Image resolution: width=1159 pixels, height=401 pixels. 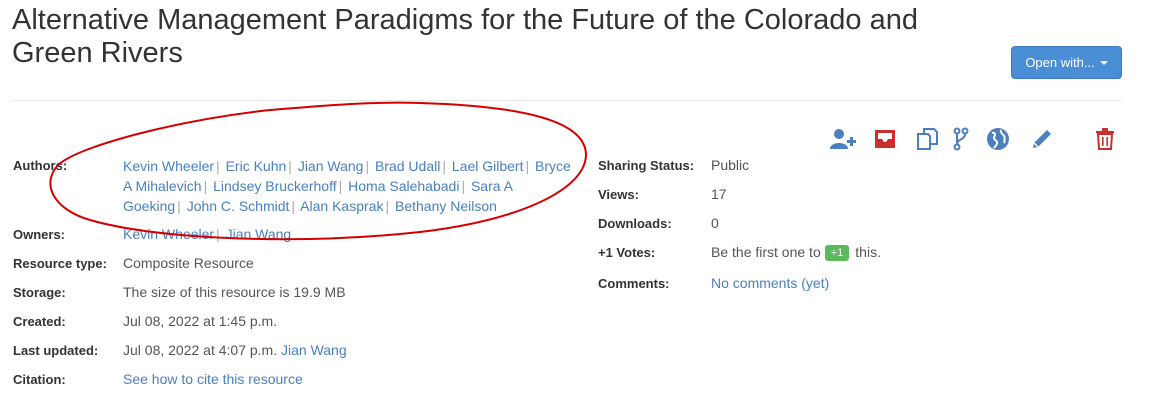 What do you see at coordinates (719, 194) in the screenshot?
I see `views-value: 17` at bounding box center [719, 194].